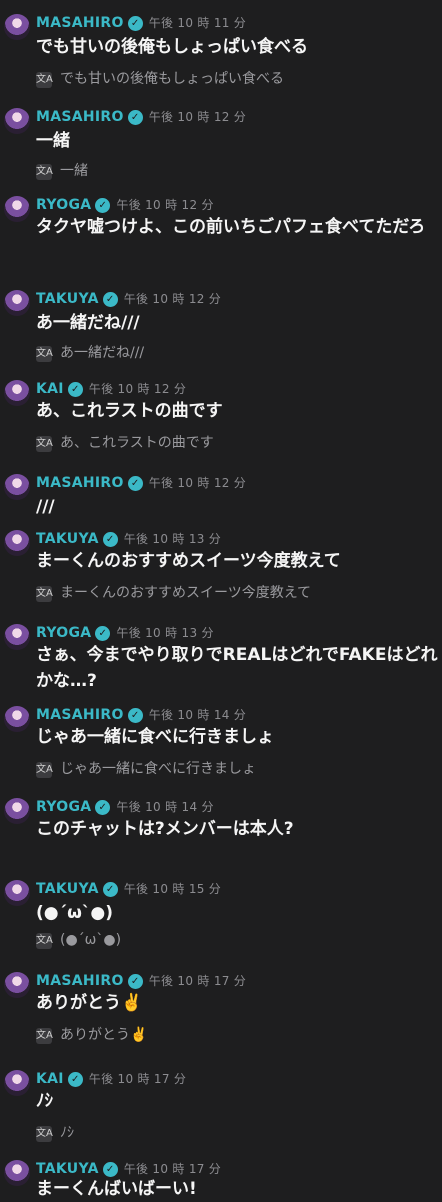  Describe the element at coordinates (88, 323) in the screenshot. I see `message-text: あ一緒だね///` at that location.